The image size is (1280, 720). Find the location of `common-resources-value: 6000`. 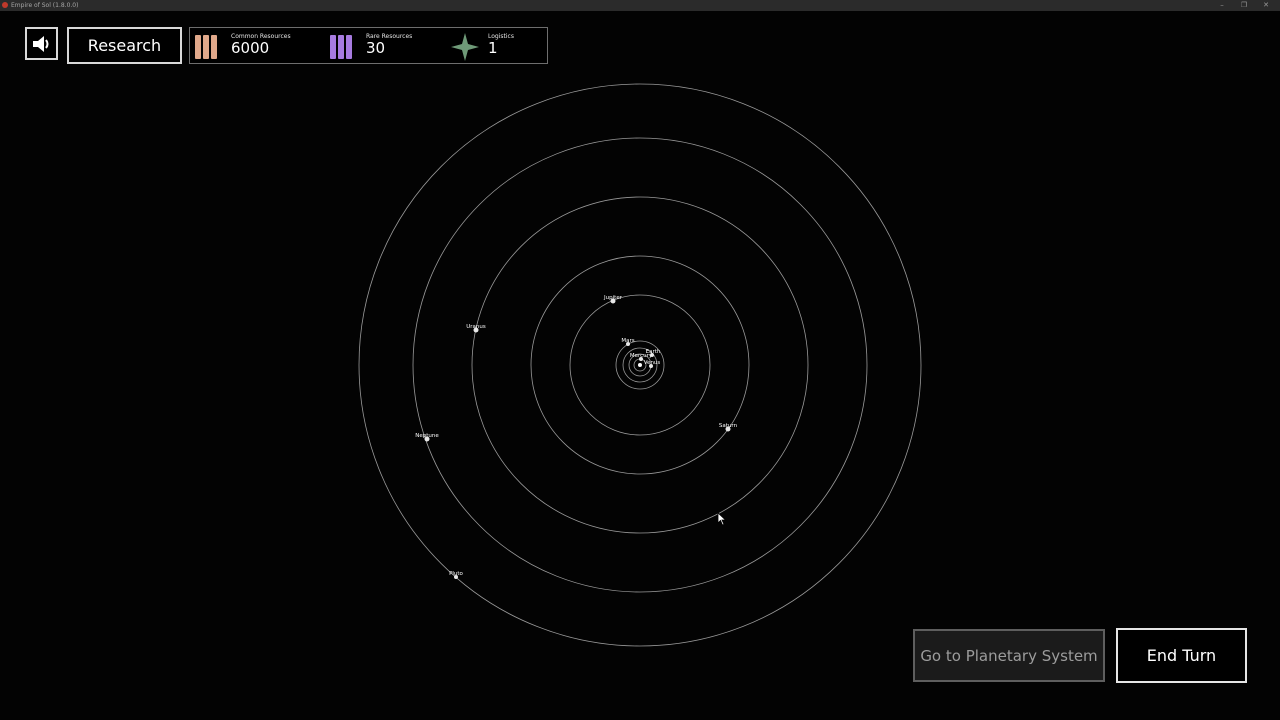

common-resources-value: 6000 is located at coordinates (250, 48).